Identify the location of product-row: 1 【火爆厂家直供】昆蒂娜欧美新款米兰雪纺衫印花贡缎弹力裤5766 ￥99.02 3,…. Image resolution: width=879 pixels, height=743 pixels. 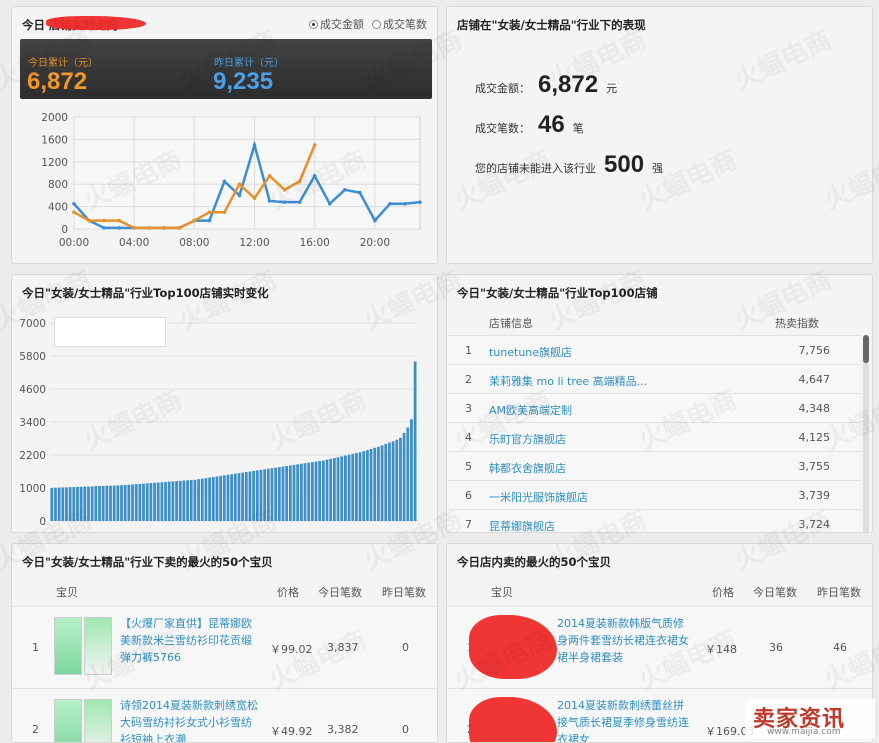
(224, 646).